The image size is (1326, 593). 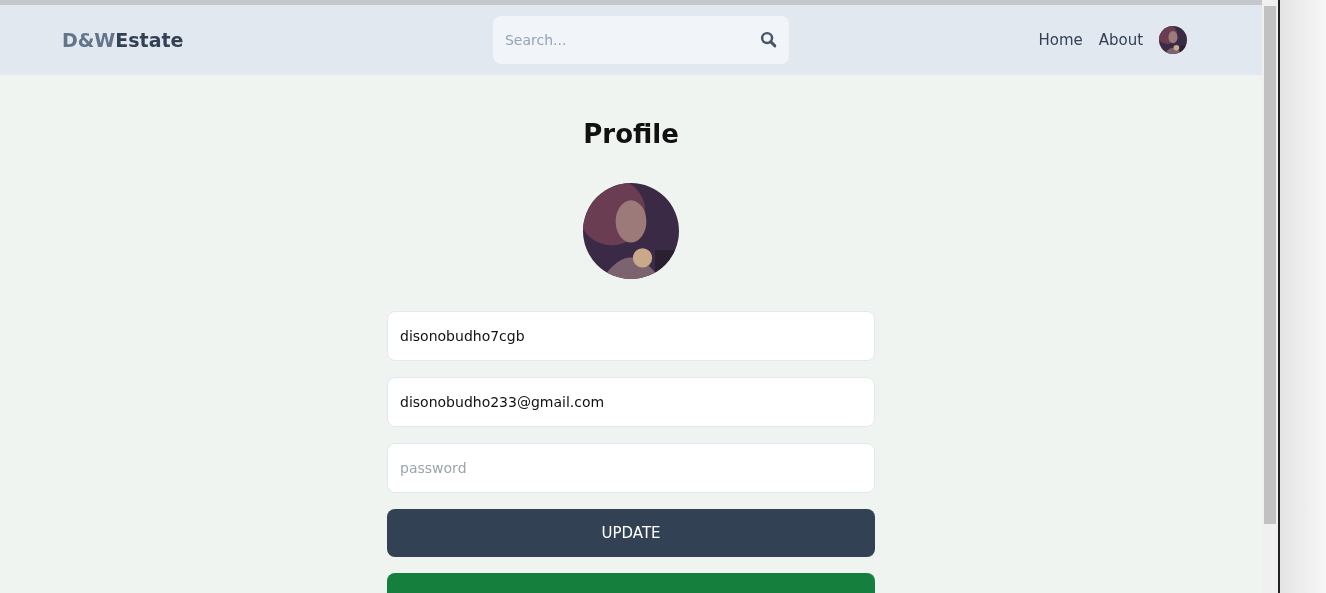 What do you see at coordinates (631, 402) in the screenshot?
I see `input-field: disonobudho233@gmail.com` at bounding box center [631, 402].